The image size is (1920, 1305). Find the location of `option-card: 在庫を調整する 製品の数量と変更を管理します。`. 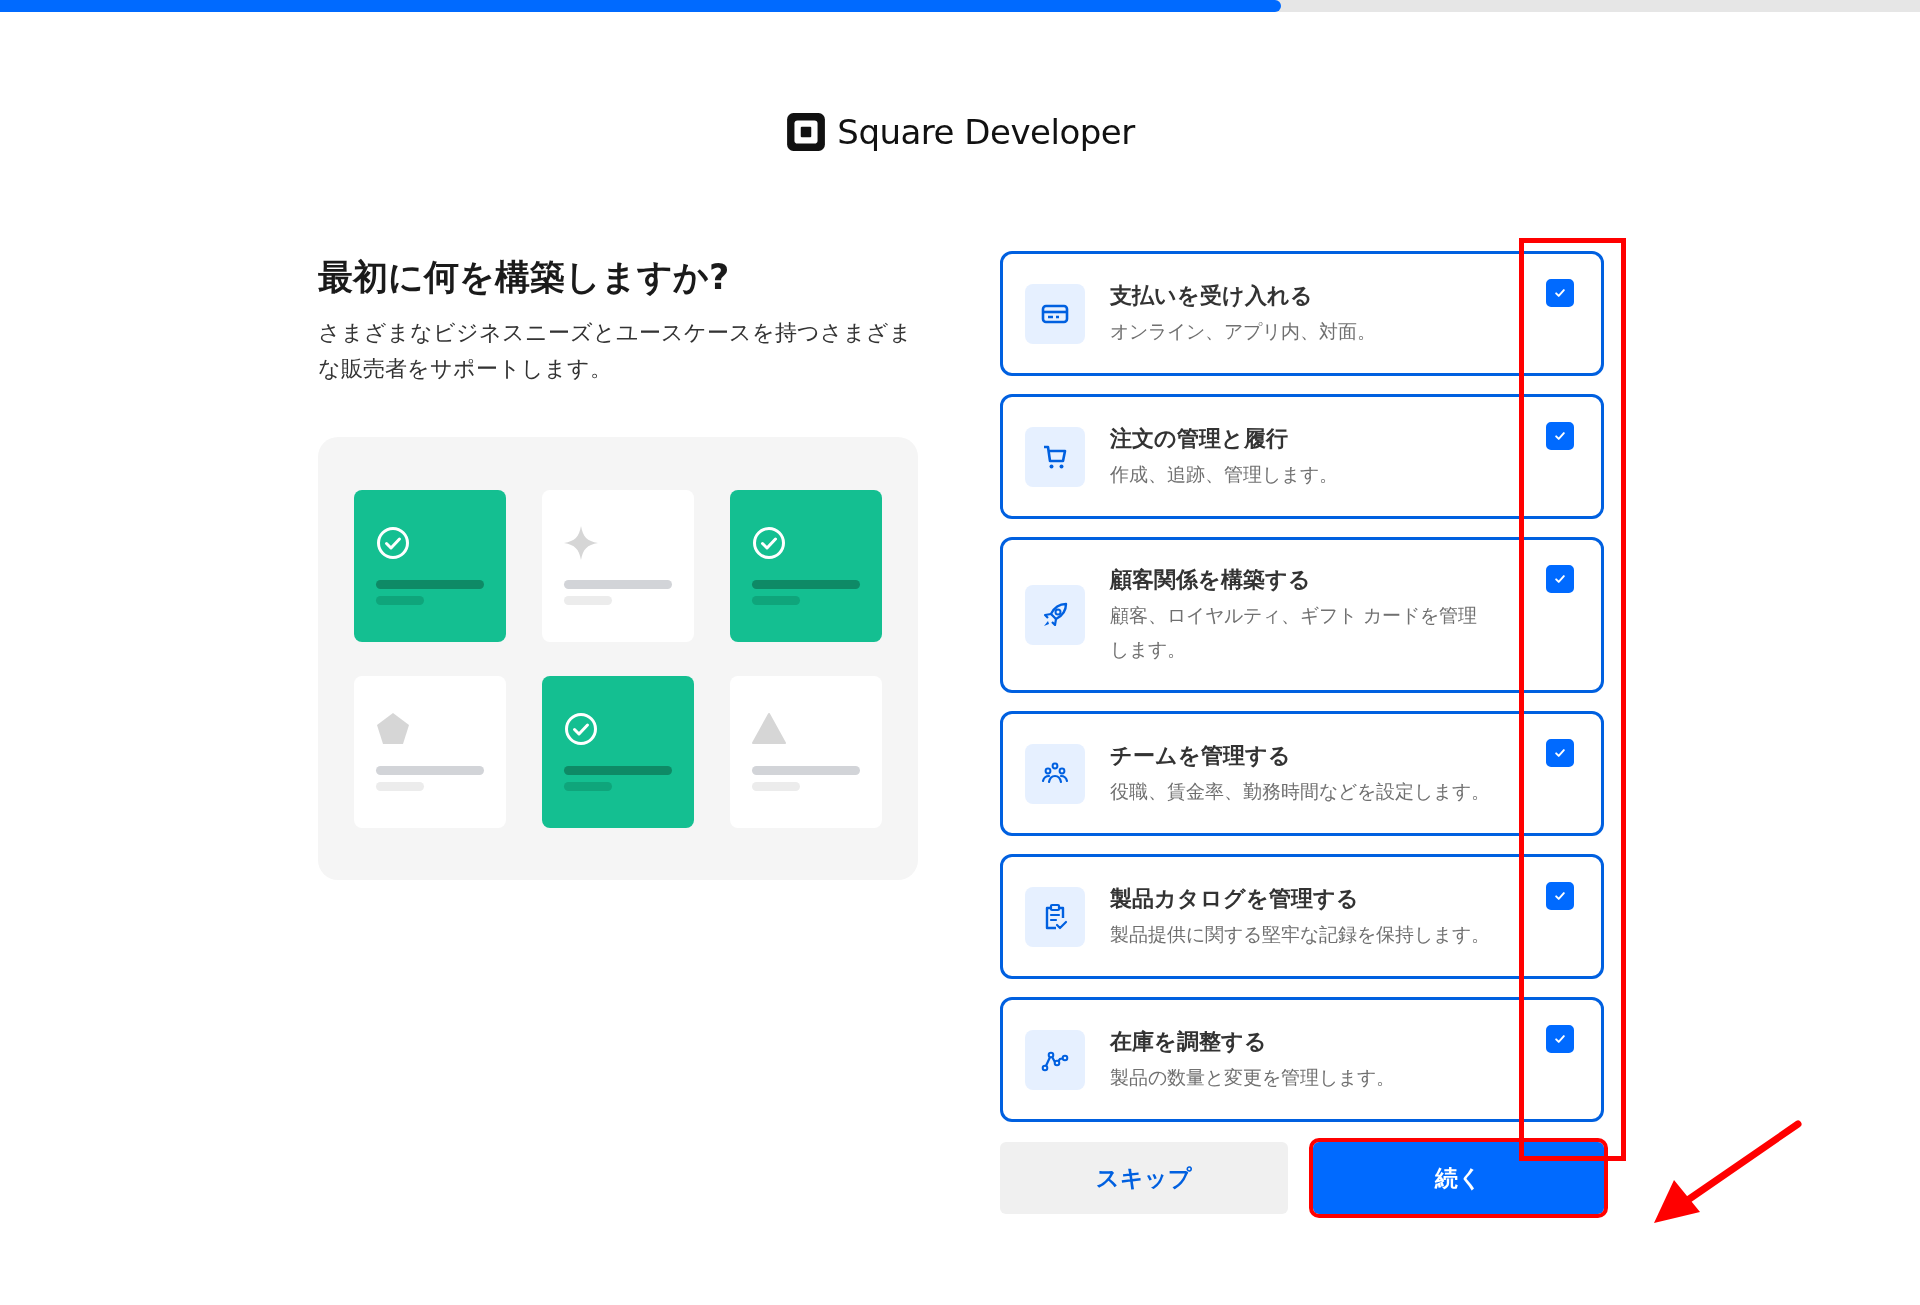

option-card: 在庫を調整する 製品の数量と変更を管理します。 is located at coordinates (1302, 1059).